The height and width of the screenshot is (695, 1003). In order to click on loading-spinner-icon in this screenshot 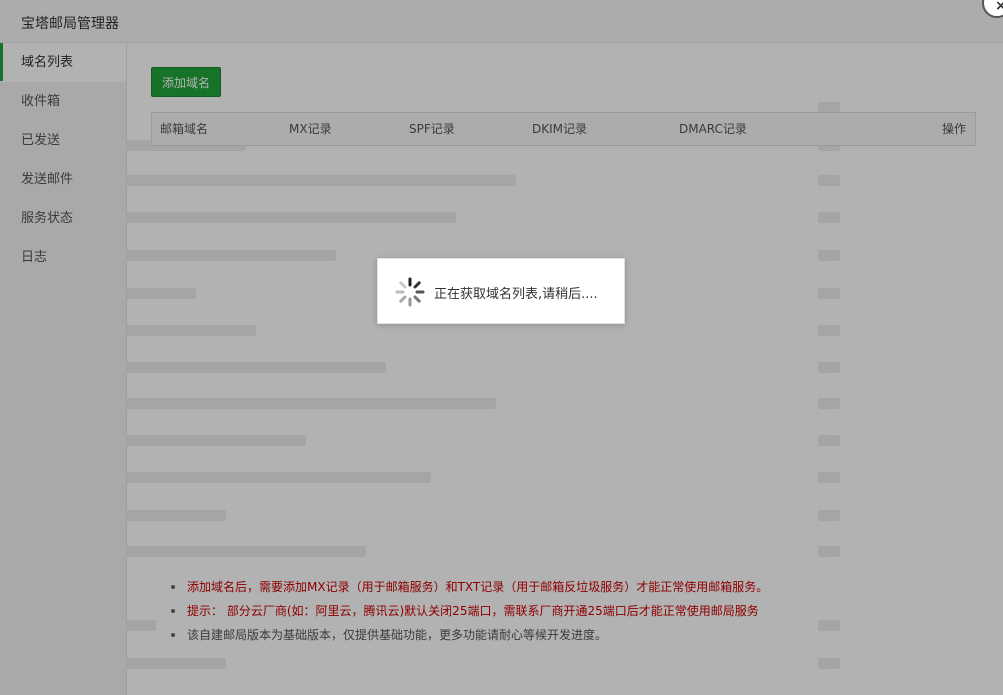, I will do `click(410, 292)`.